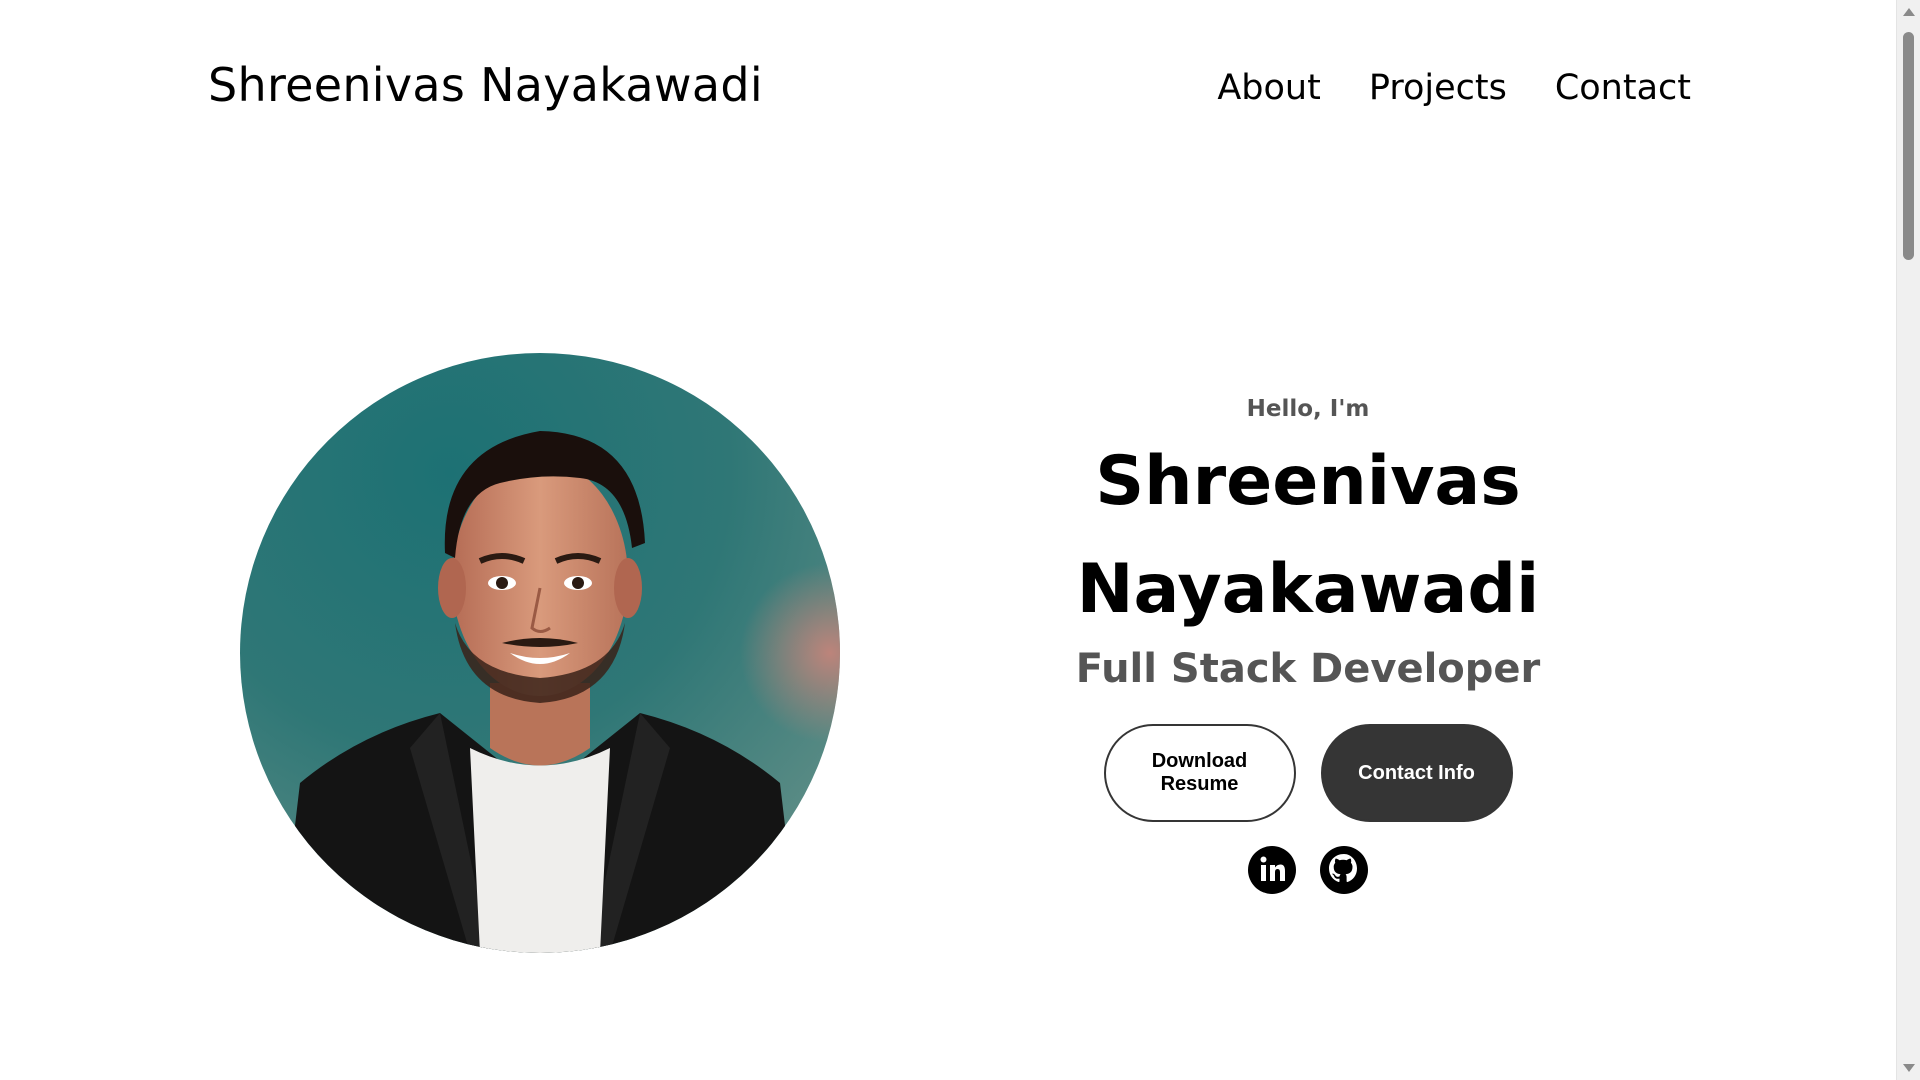  Describe the element at coordinates (1344, 870) in the screenshot. I see `github-icon` at that location.